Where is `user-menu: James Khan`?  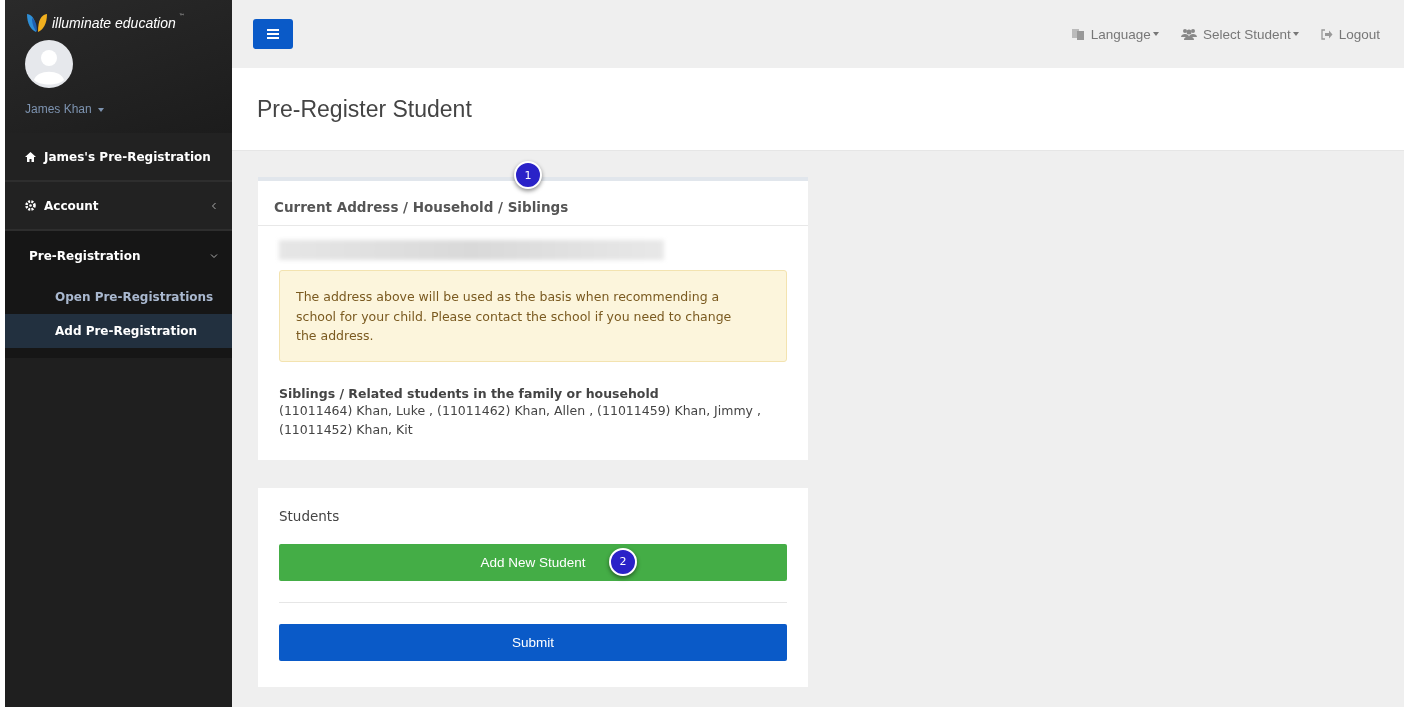 user-menu: James Khan is located at coordinates (65, 109).